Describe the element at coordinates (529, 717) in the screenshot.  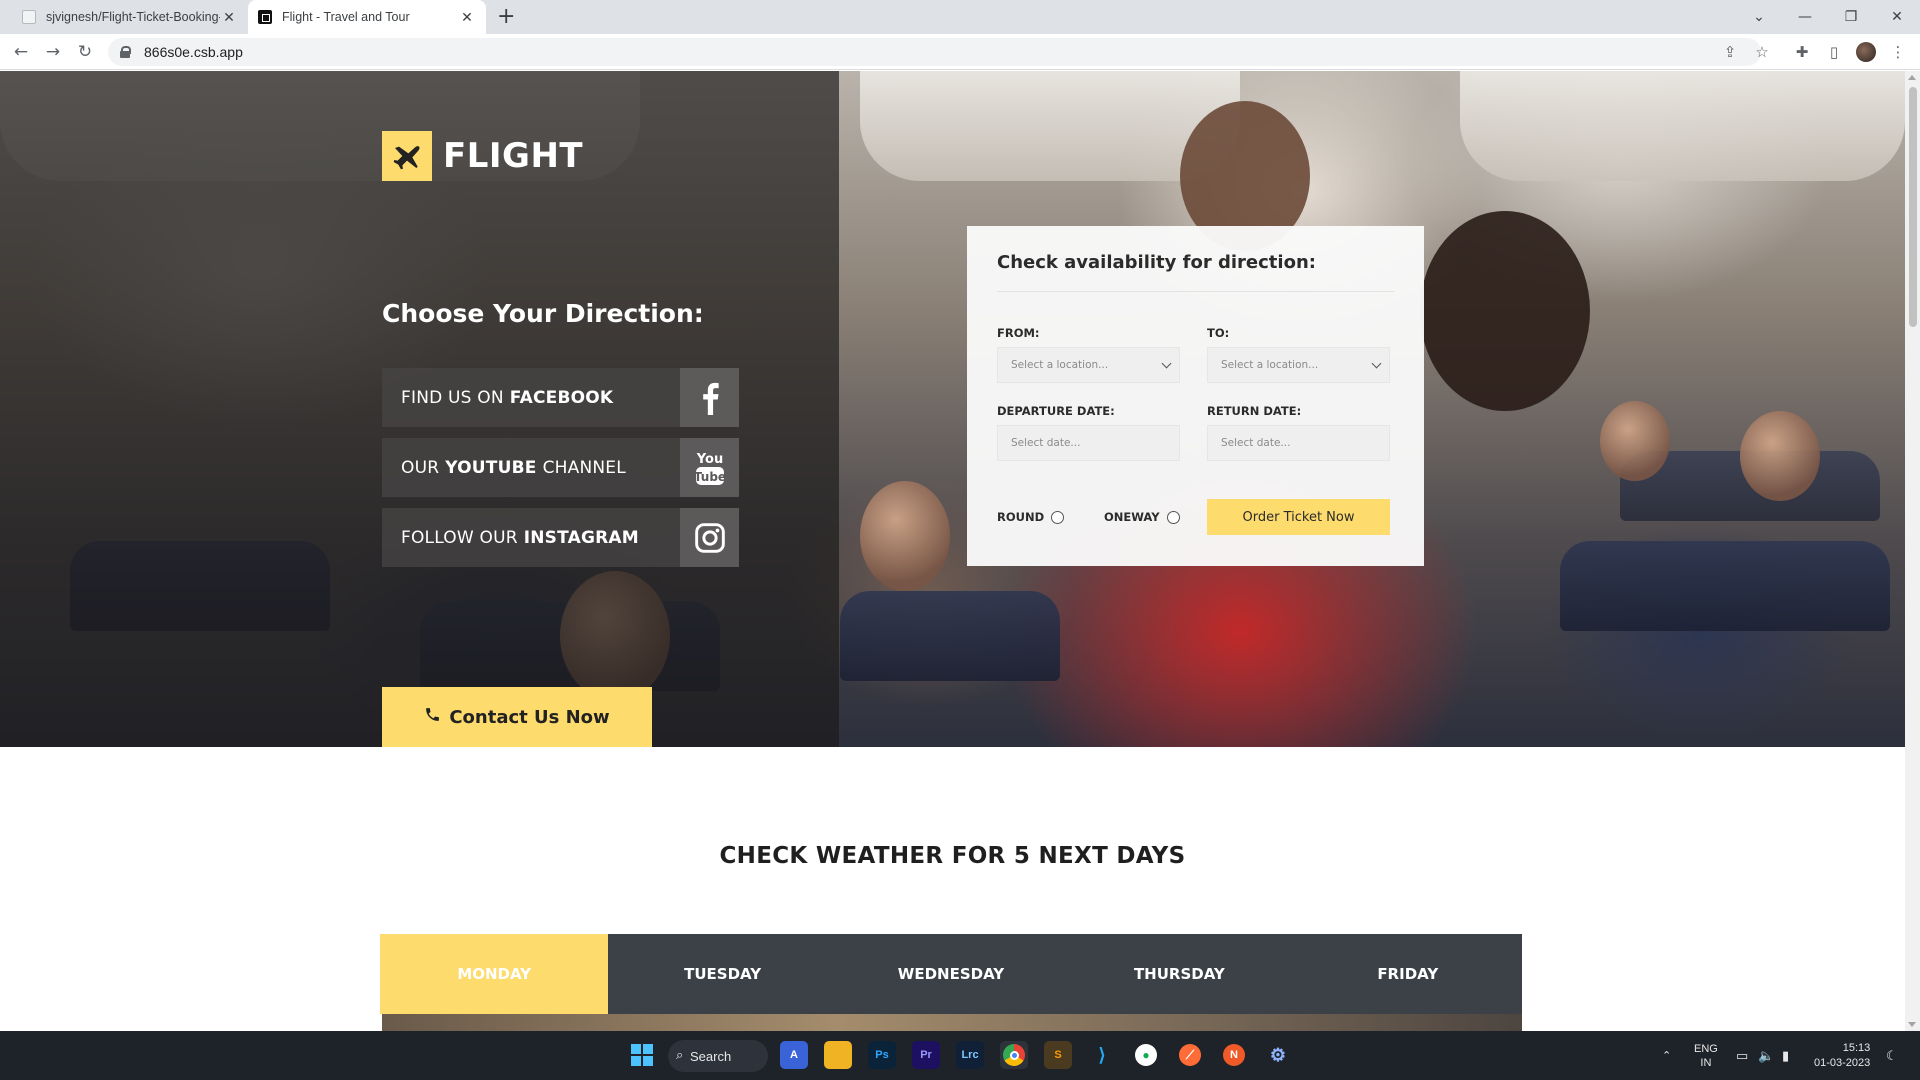
I see `contact-us-label: Contact Us Now` at that location.